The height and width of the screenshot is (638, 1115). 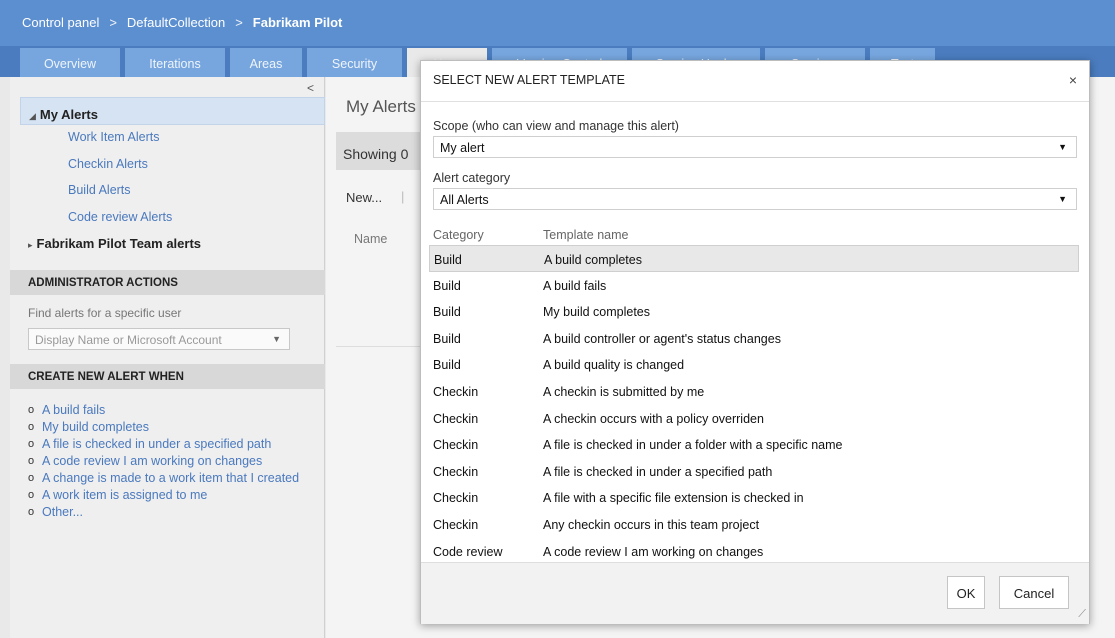 What do you see at coordinates (754, 258) in the screenshot?
I see `table-row: Build A build completes` at bounding box center [754, 258].